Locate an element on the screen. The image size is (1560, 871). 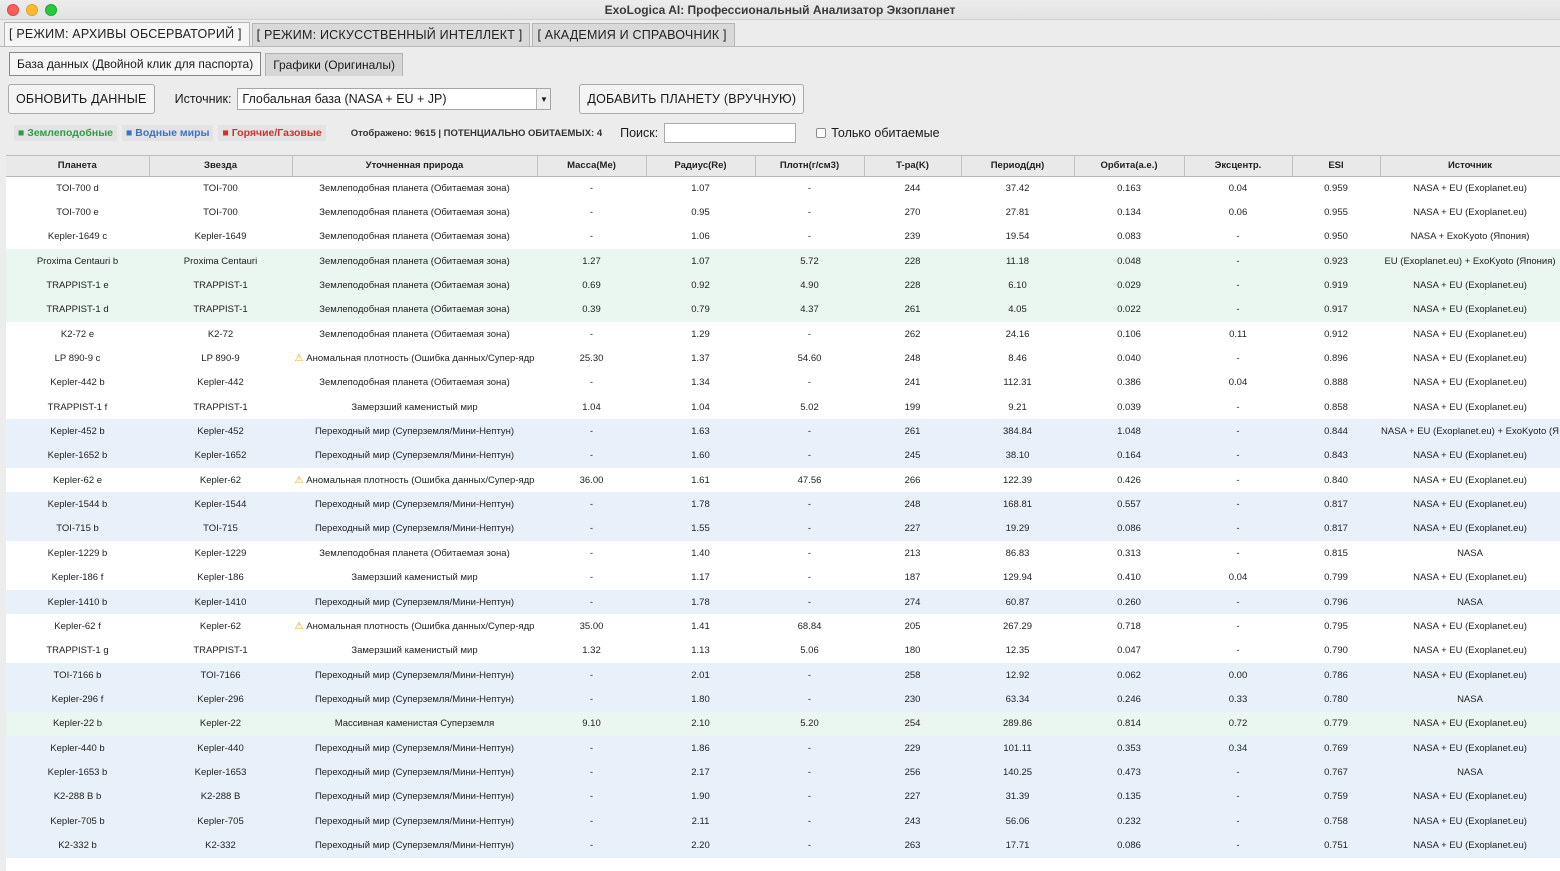
column-header: Уточненная природа is located at coordinates (415, 166).